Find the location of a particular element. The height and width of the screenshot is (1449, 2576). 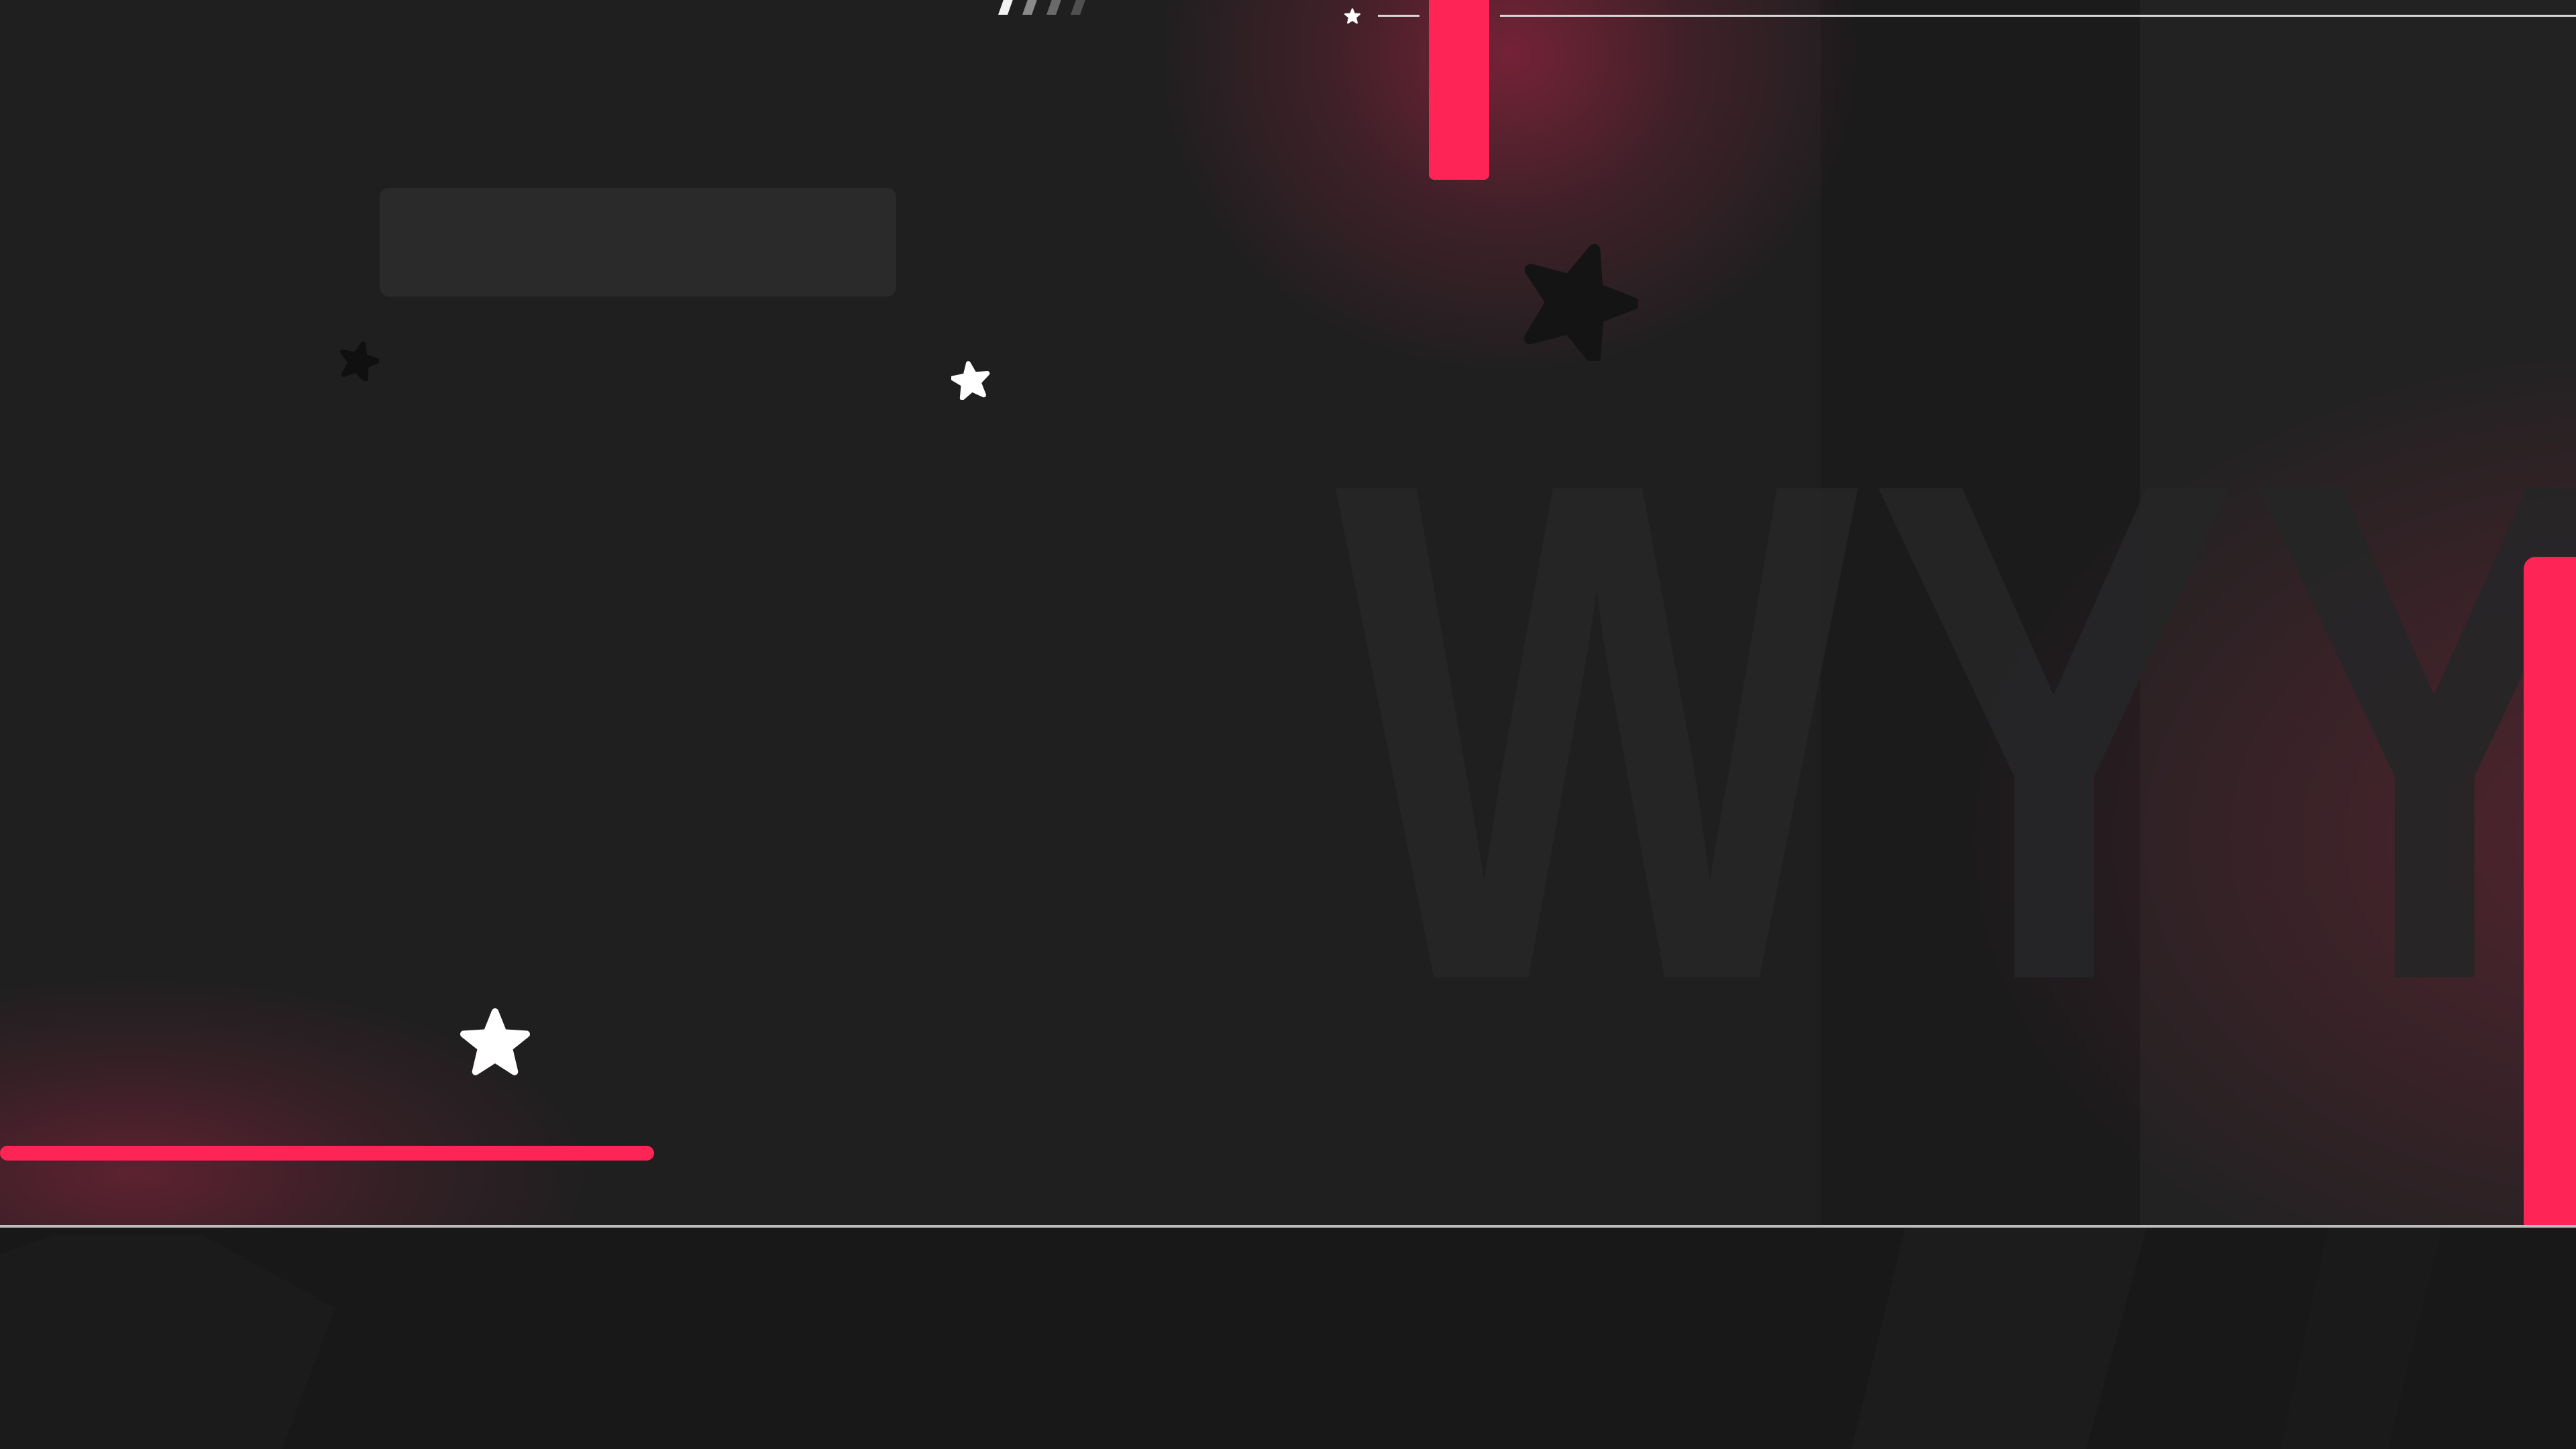

slashes-logo-icon is located at coordinates (1041, 7).